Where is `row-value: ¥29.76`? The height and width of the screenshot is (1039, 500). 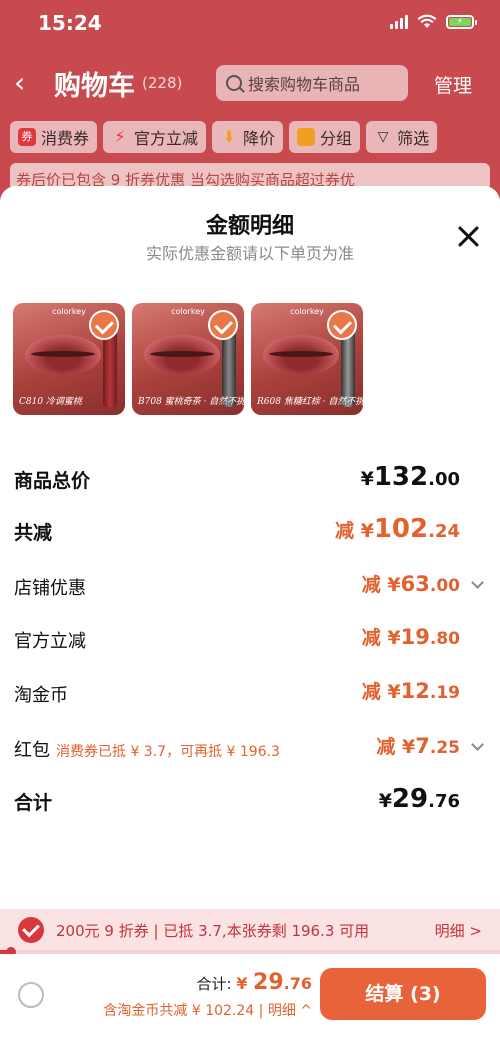 row-value: ¥29.76 is located at coordinates (419, 799).